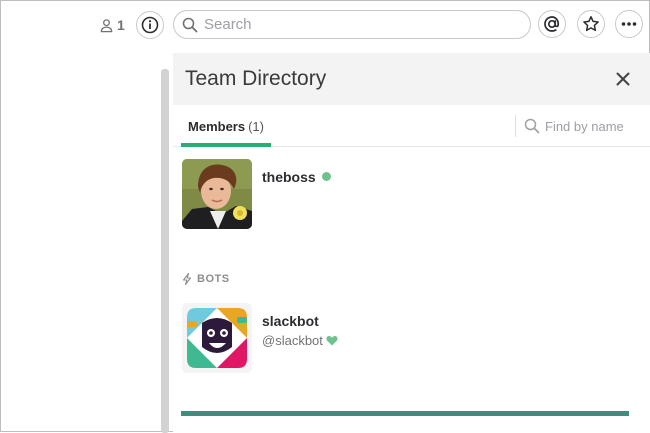 Image resolution: width=650 pixels, height=433 pixels. I want to click on member-name: theboss, so click(296, 177).